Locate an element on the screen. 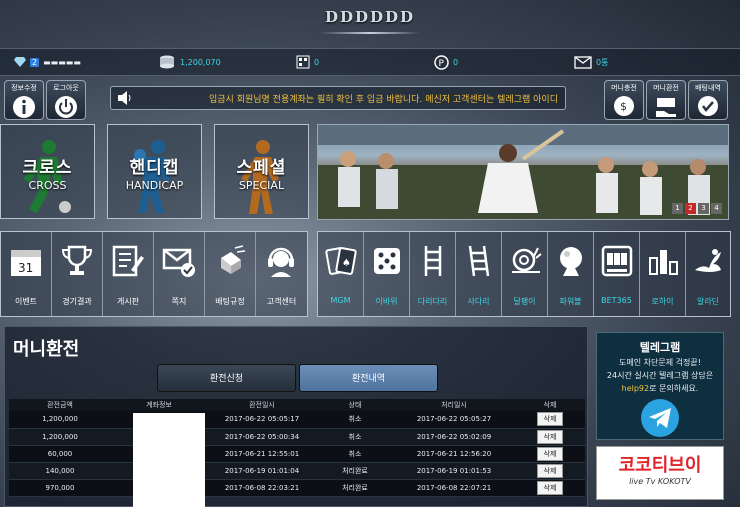 This screenshot has width=740, height=507. status-cell: 처리완료 is located at coordinates (355, 471).